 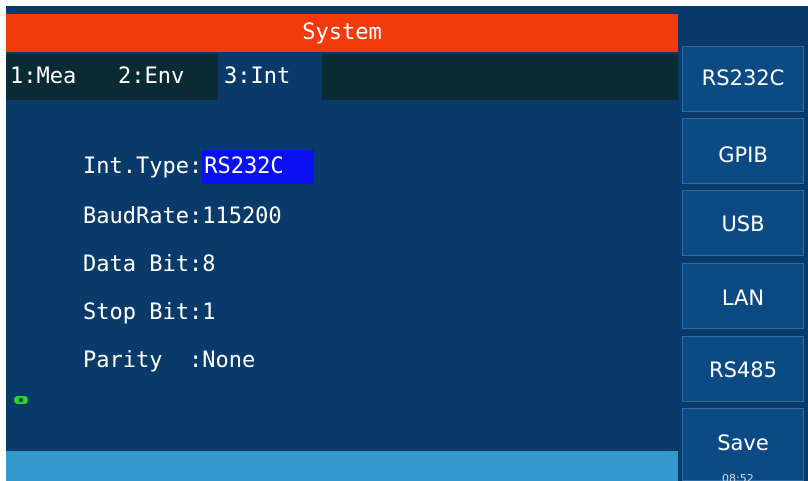 I want to click on rs485-button: RS485, so click(x=743, y=369).